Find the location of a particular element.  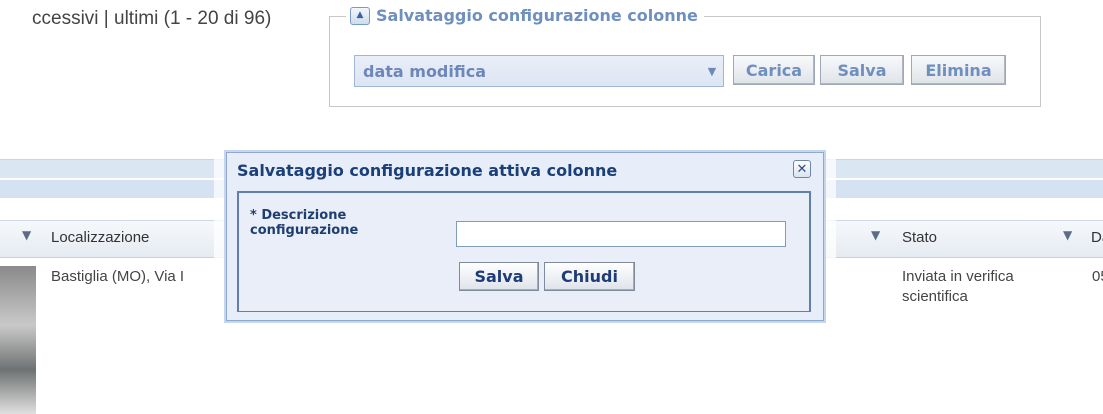

collapse-icon: ▲ is located at coordinates (360, 15).